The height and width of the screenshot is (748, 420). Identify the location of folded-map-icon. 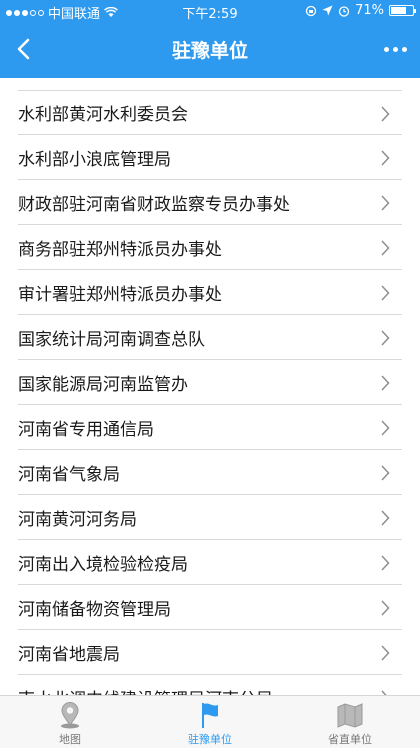
(350, 715).